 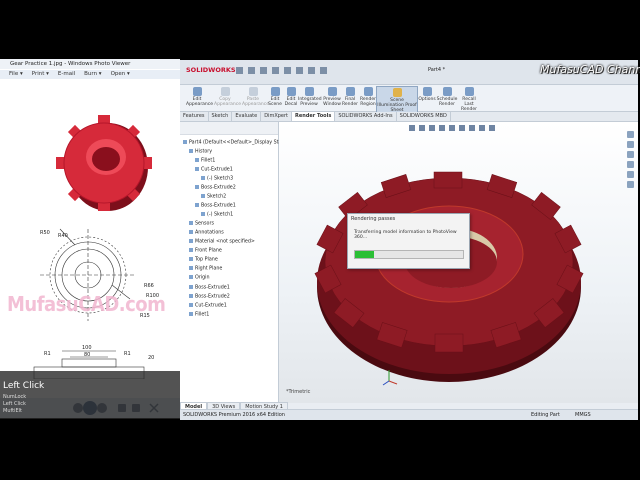 What do you see at coordinates (66, 74) in the screenshot?
I see `menu-email: E-mail` at bounding box center [66, 74].